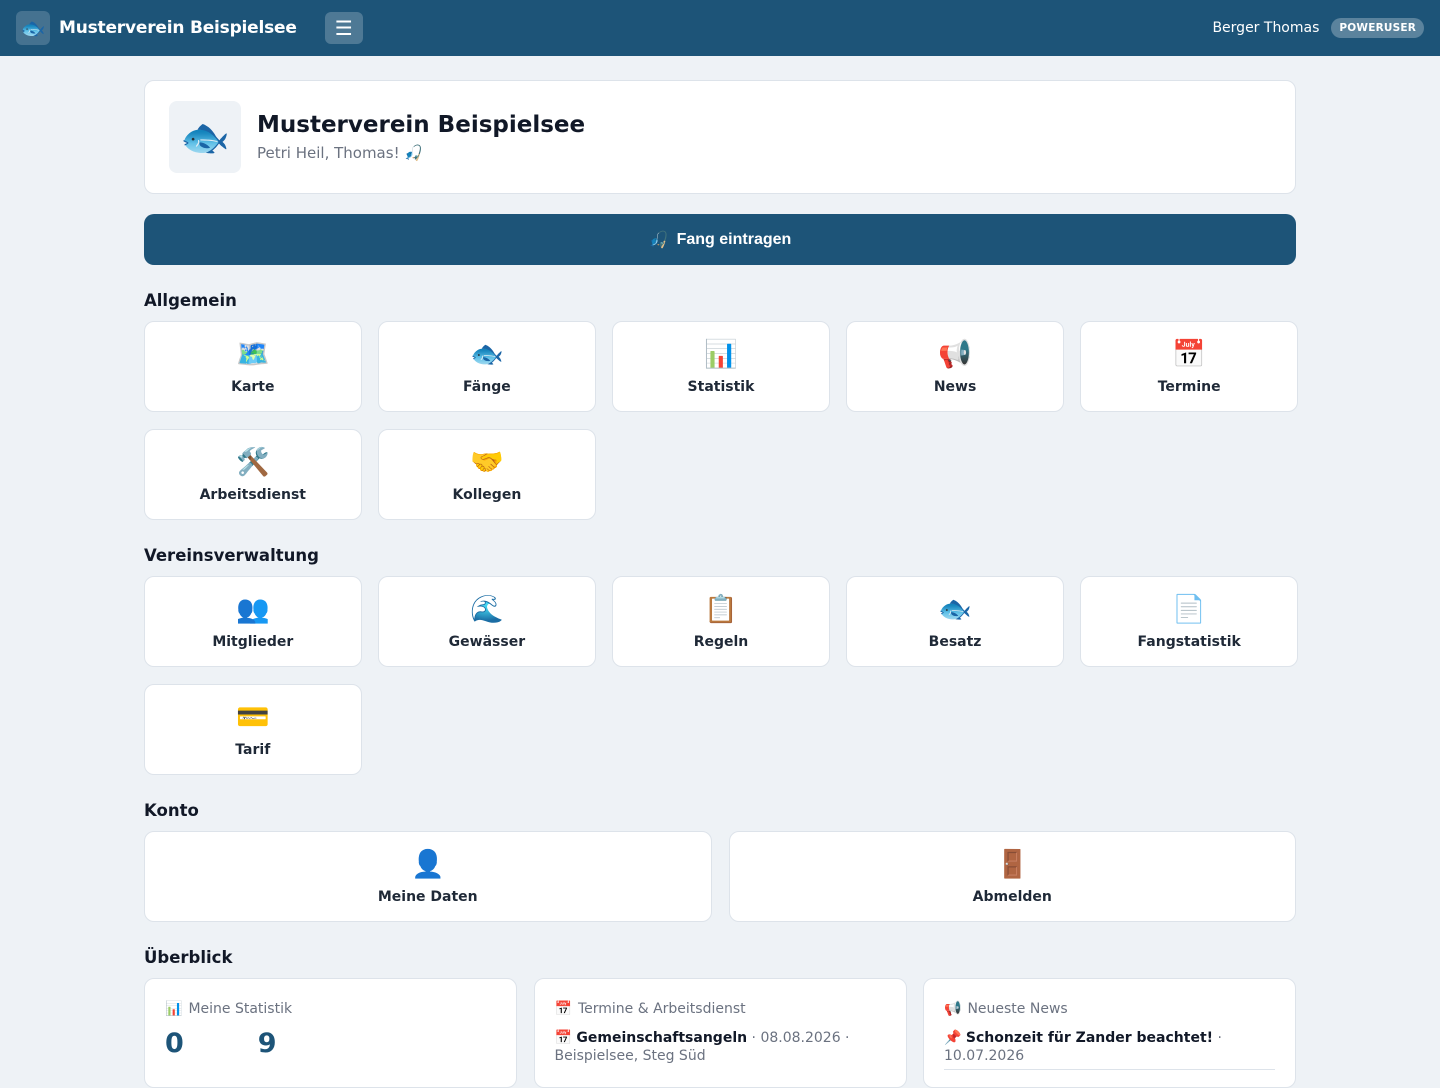  Describe the element at coordinates (252, 717) in the screenshot. I see `credit-card-icon: 💳` at that location.